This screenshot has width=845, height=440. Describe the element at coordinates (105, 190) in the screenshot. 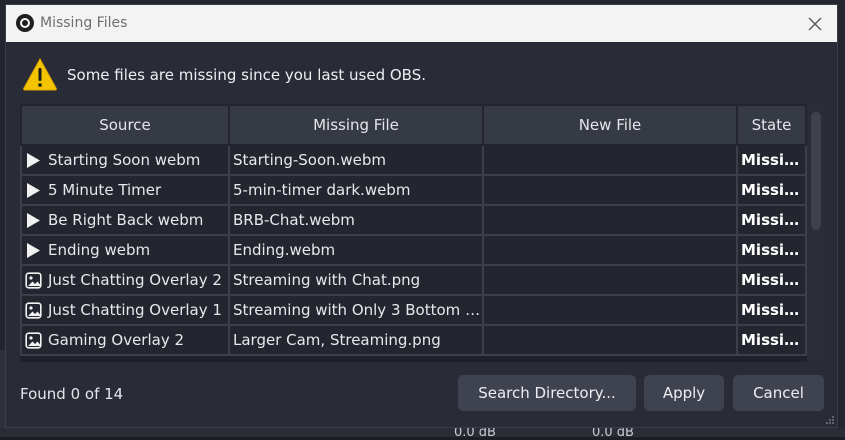

I see `source-name: 5 Minute Timer` at that location.